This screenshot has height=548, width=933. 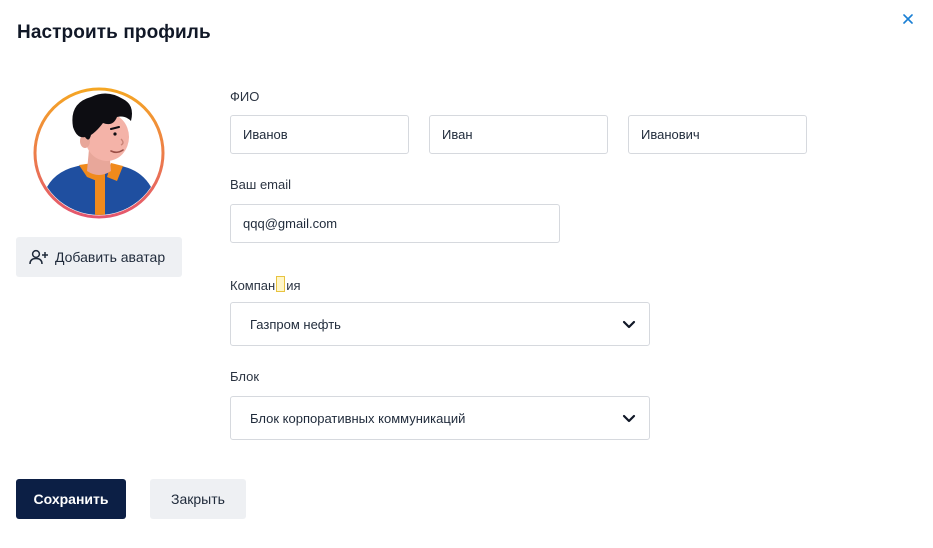 What do you see at coordinates (71, 499) in the screenshot?
I see `save-button: Сохранить` at bounding box center [71, 499].